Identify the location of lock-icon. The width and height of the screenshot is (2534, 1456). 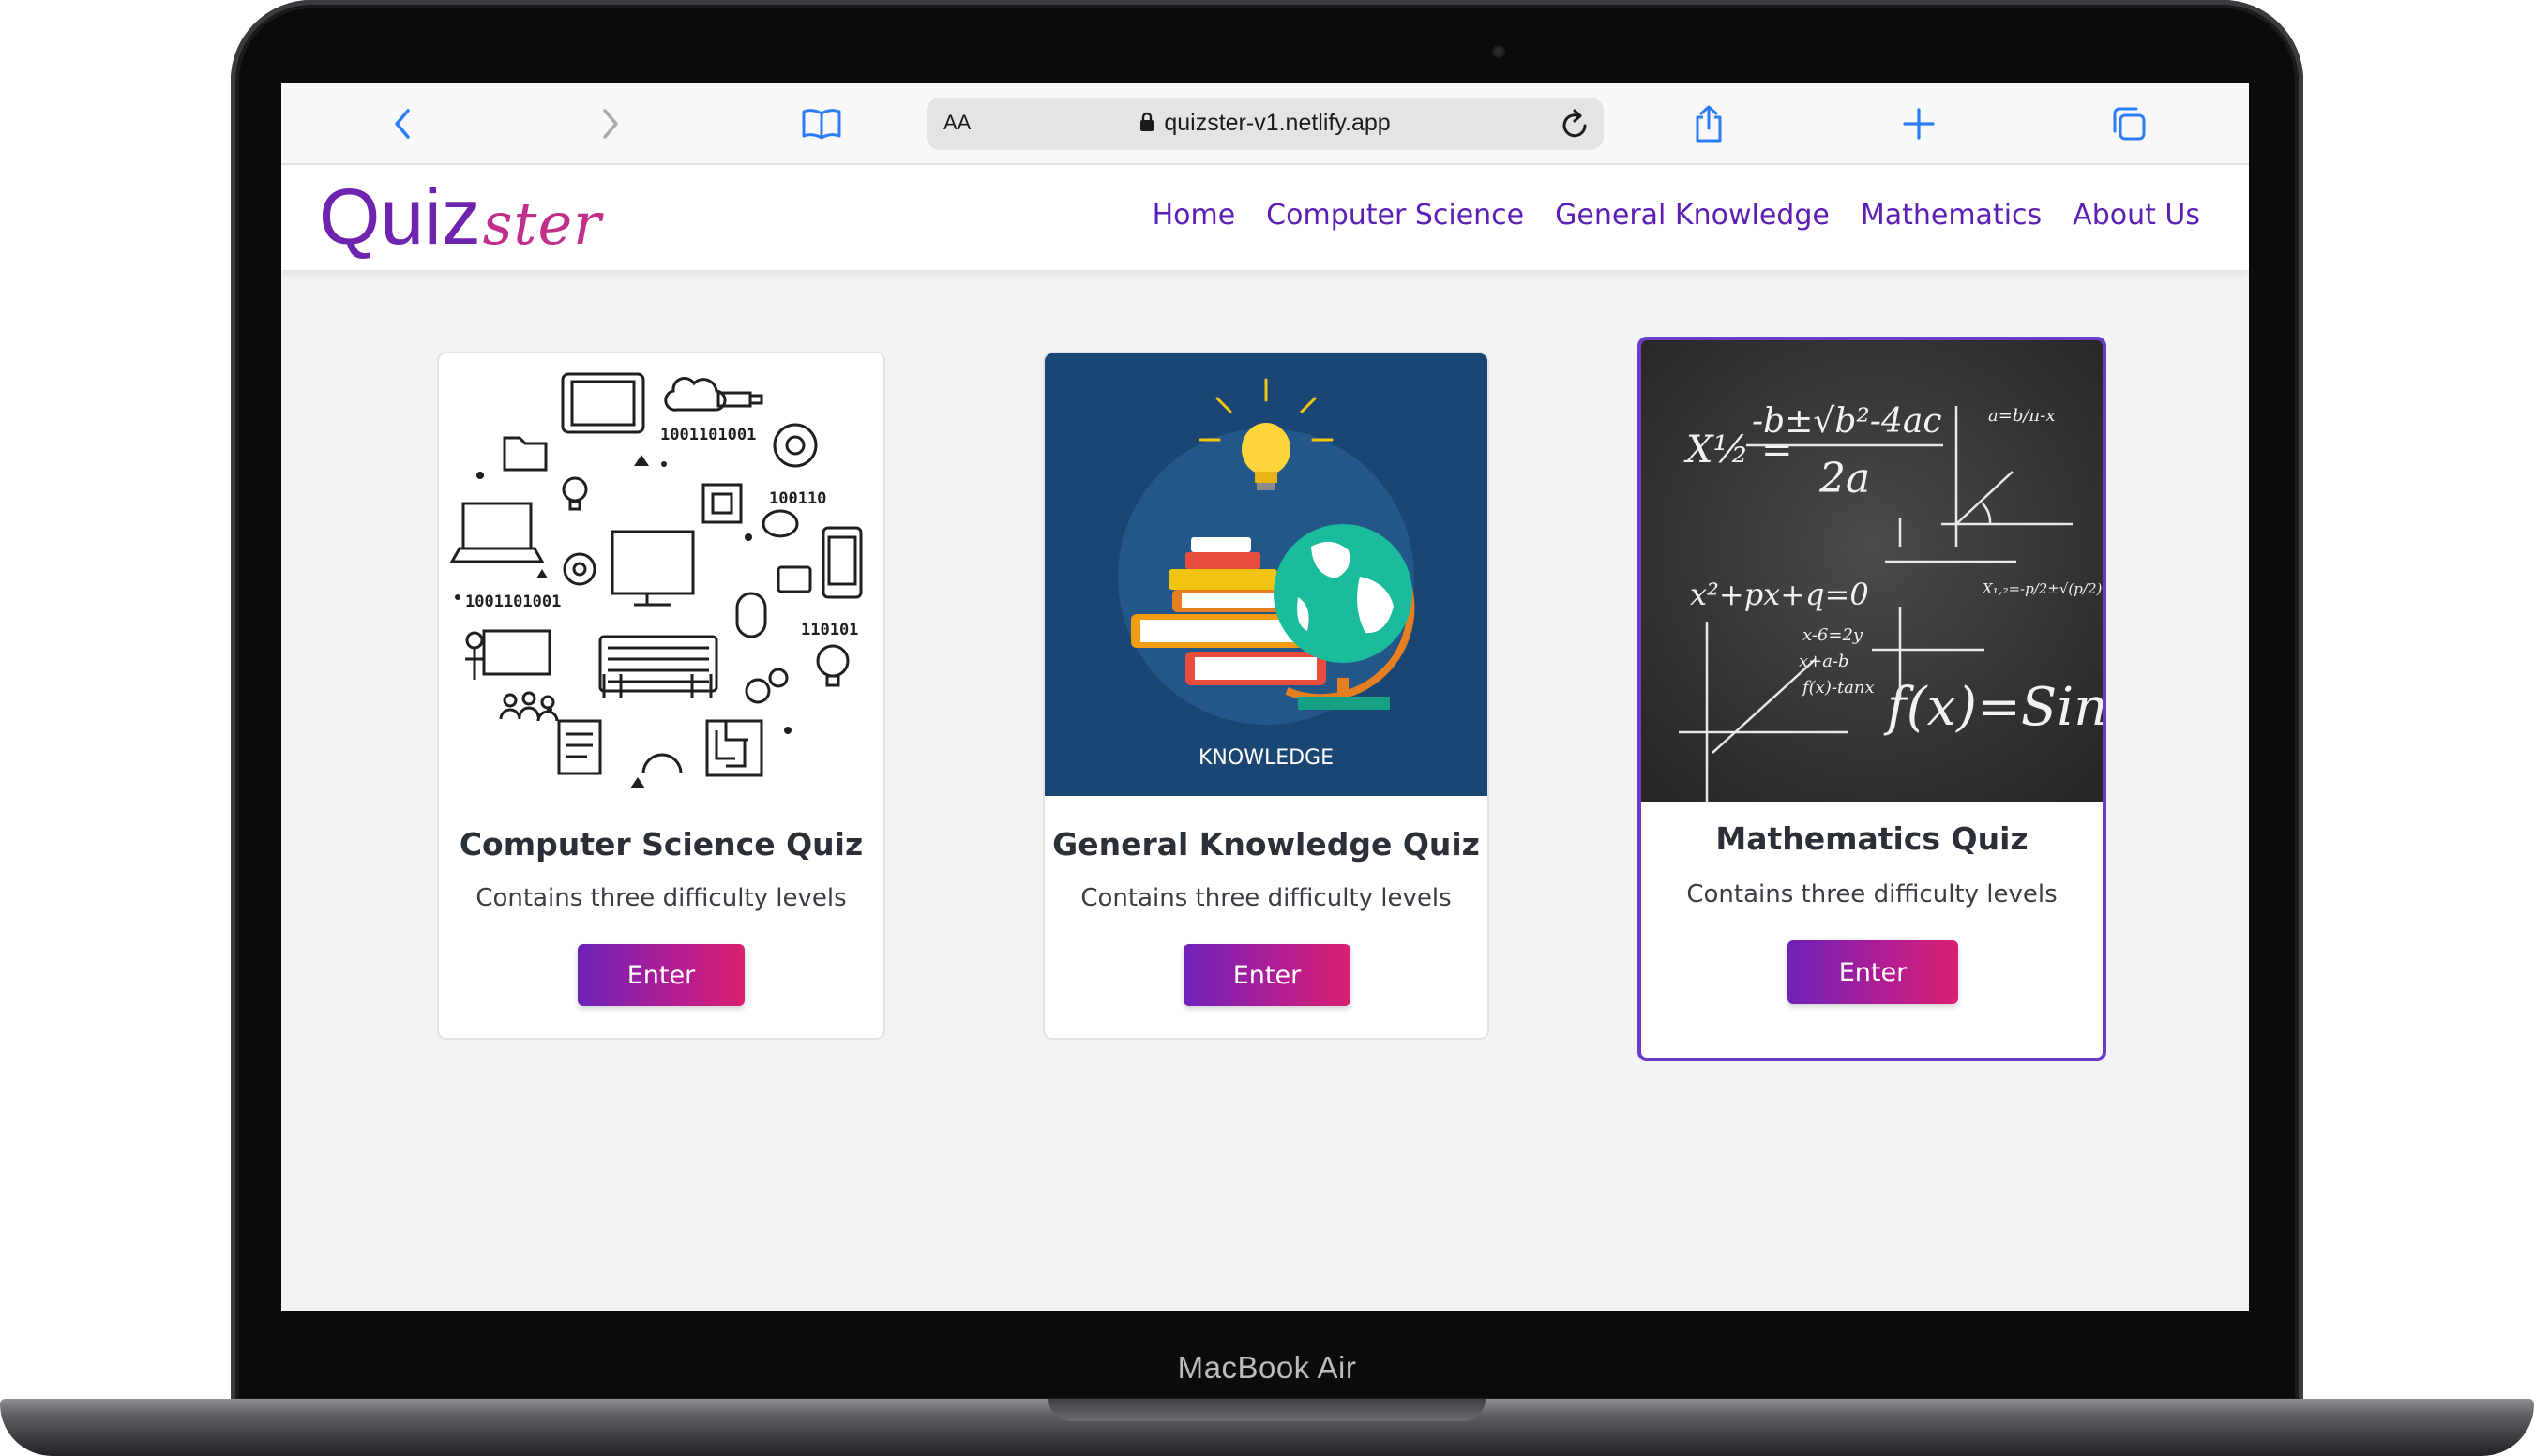
(1146, 124).